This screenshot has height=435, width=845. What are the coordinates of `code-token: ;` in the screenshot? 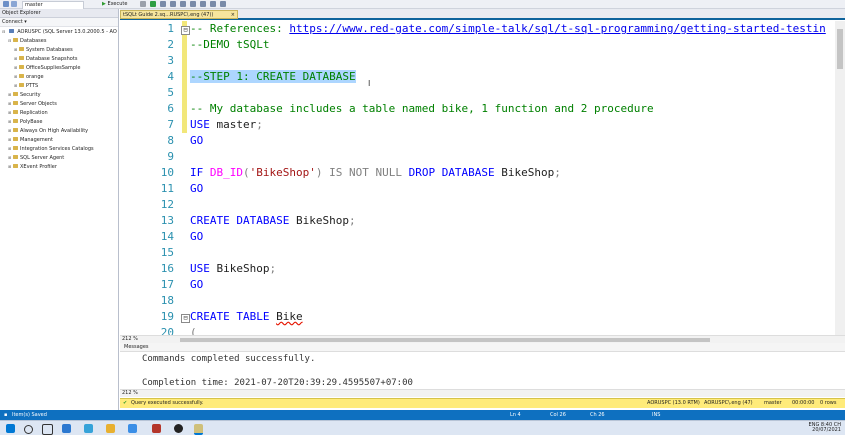 It's located at (352, 220).